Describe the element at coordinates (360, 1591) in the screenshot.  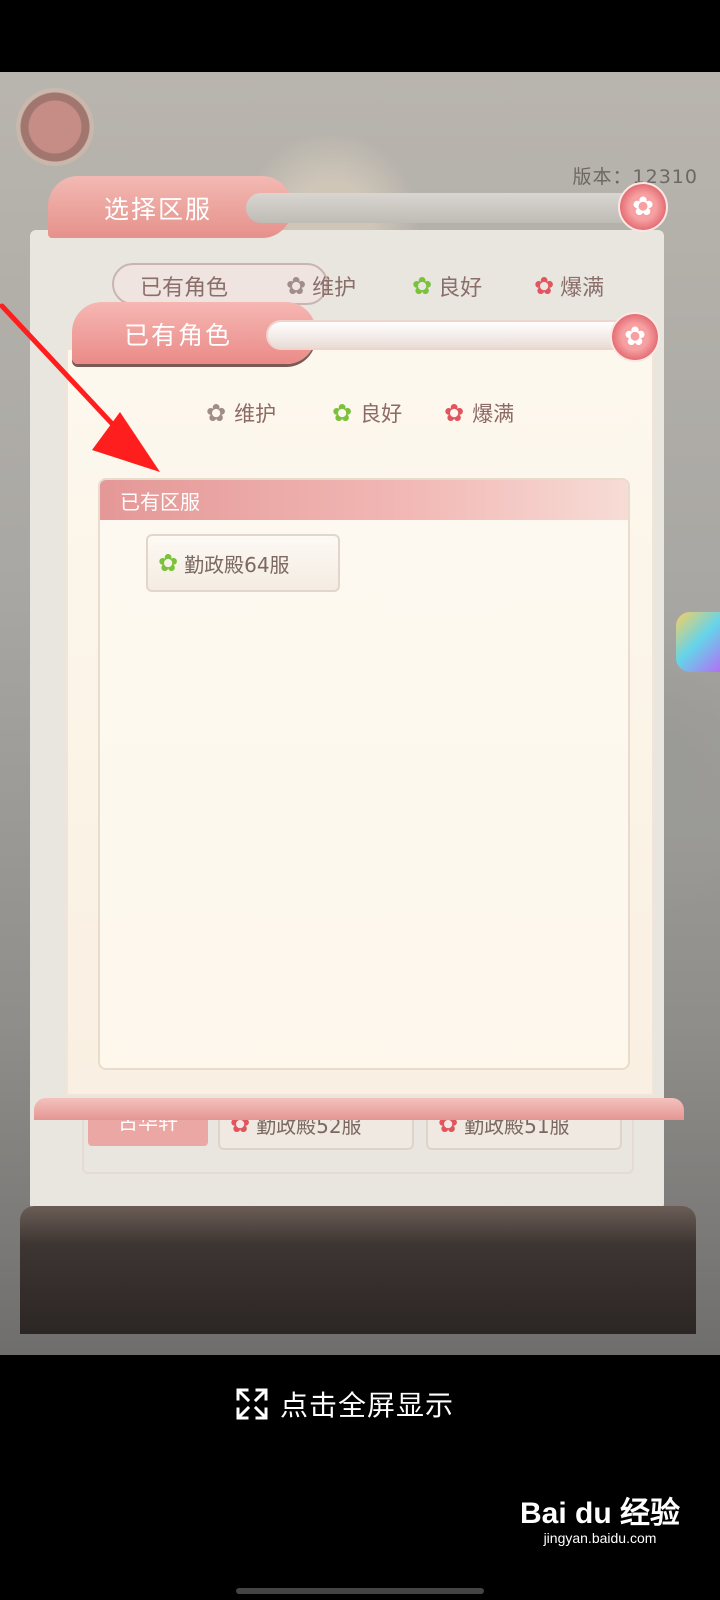
I see `home-indicator` at that location.